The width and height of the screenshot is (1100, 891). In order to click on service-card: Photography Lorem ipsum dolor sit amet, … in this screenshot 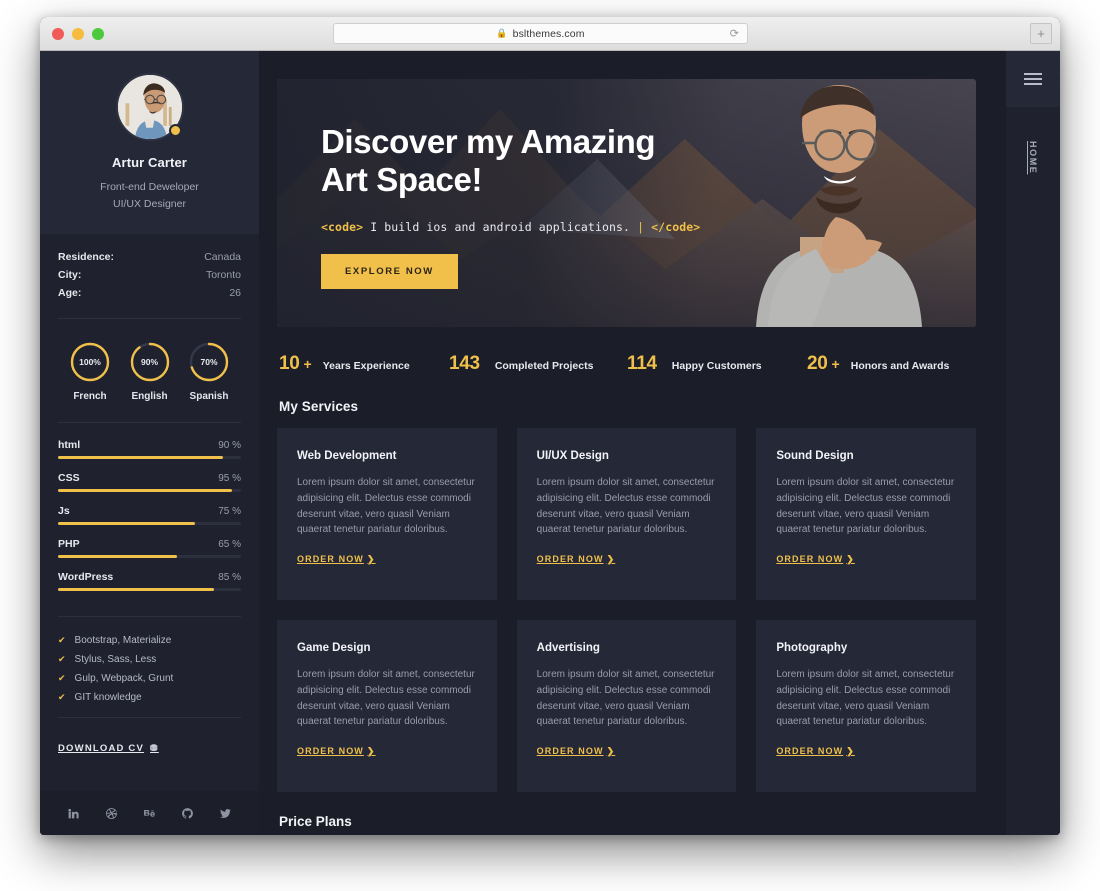, I will do `click(866, 706)`.